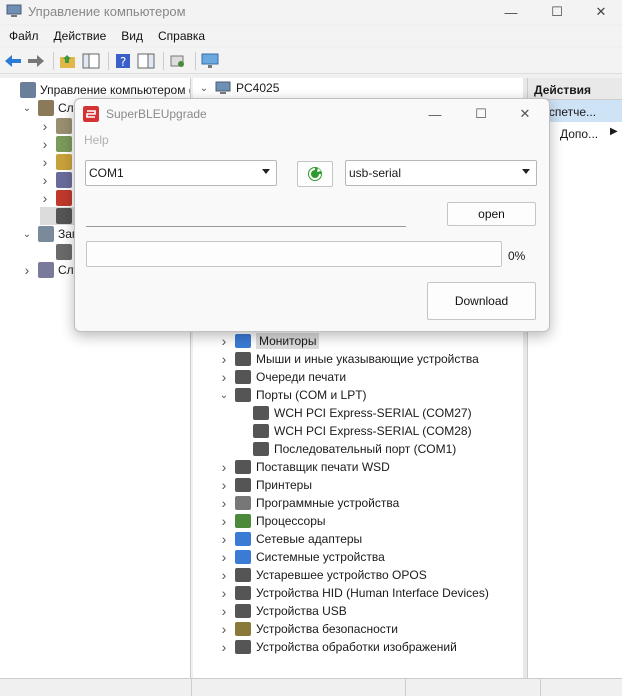 Image resolution: width=622 pixels, height=696 pixels. Describe the element at coordinates (80, 36) in the screenshot. I see `menu-action: Действие` at that location.